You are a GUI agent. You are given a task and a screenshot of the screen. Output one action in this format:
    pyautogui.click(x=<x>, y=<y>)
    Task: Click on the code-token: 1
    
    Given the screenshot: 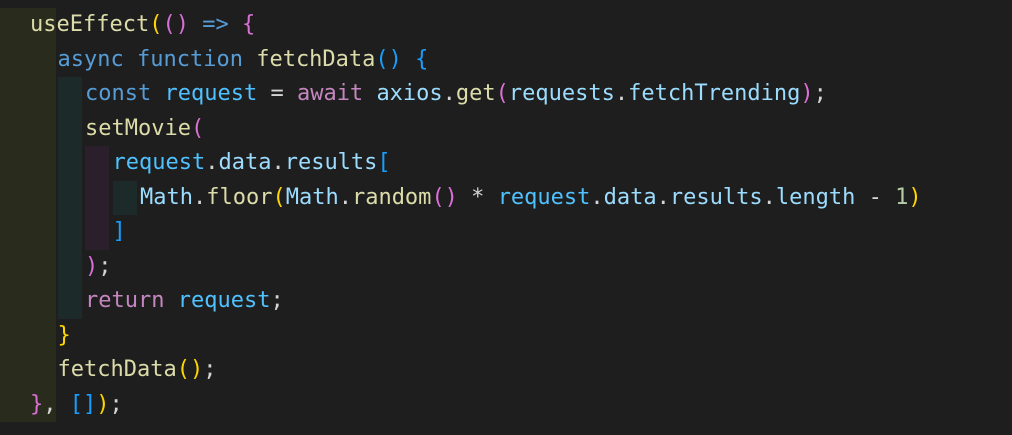 What is the action you would take?
    pyautogui.click(x=902, y=197)
    